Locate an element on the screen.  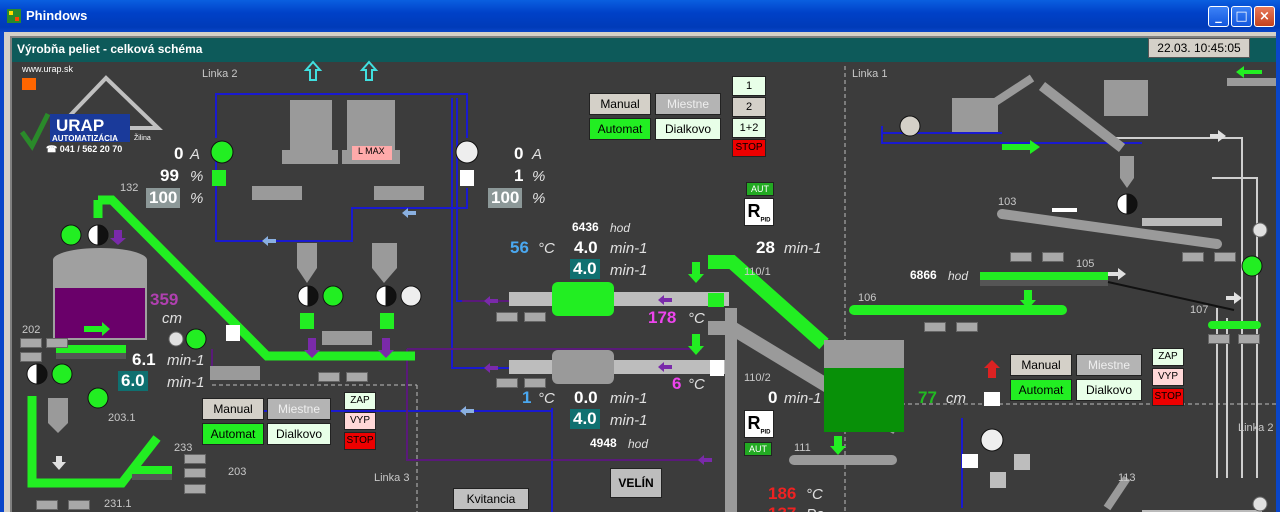
ctrl-top-automat-button: Automat is located at coordinates (620, 129).